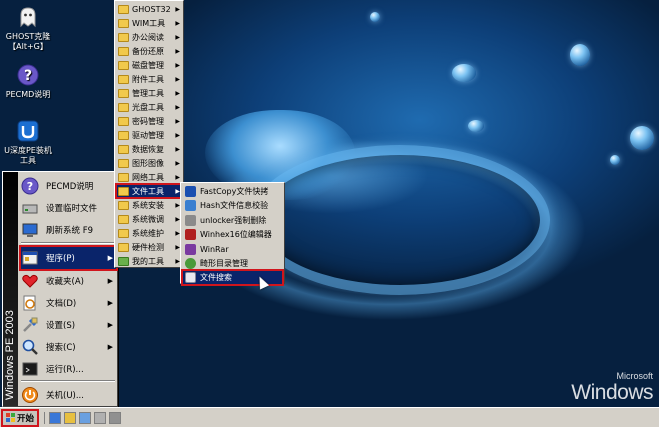  What do you see at coordinates (30, 395) in the screenshot?
I see `shutdown-icon` at bounding box center [30, 395].